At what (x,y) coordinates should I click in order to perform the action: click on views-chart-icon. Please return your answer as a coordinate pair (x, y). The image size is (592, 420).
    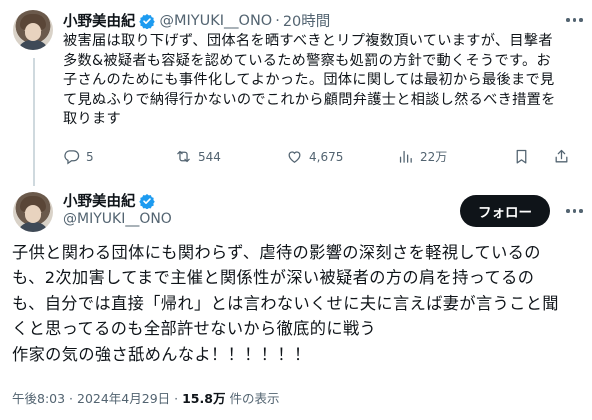
    Looking at the image, I should click on (405, 156).